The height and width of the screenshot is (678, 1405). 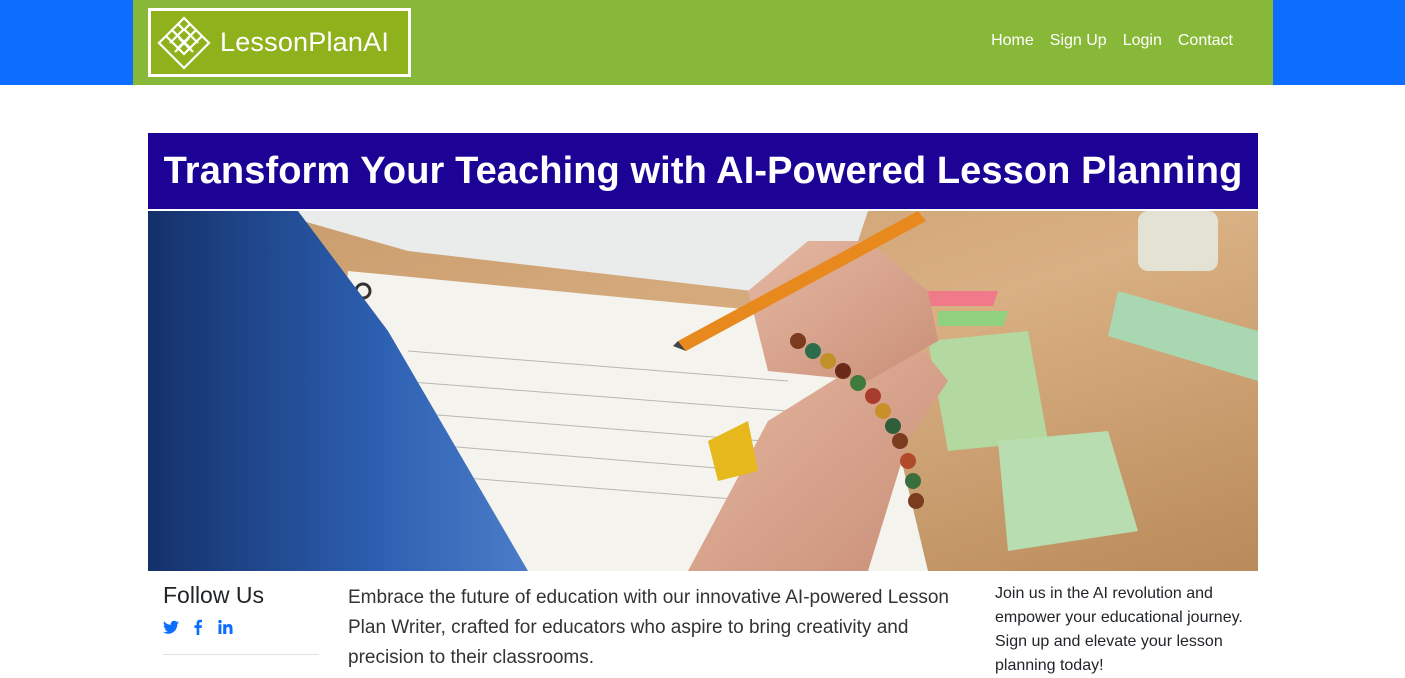 I want to click on nav-home: Home, so click(x=1012, y=41).